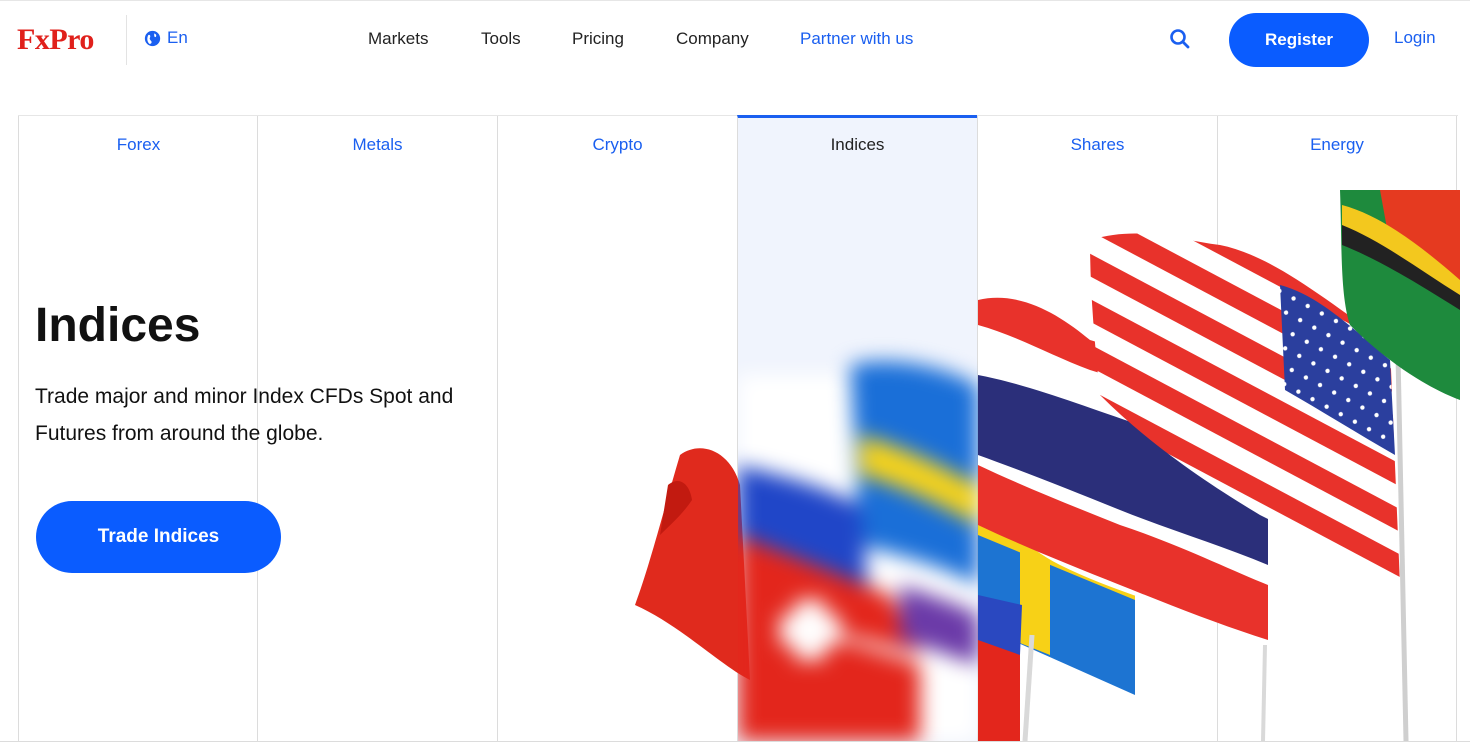 The image size is (1470, 753). Describe the element at coordinates (617, 145) in the screenshot. I see `tab-crypto: Crypto` at that location.